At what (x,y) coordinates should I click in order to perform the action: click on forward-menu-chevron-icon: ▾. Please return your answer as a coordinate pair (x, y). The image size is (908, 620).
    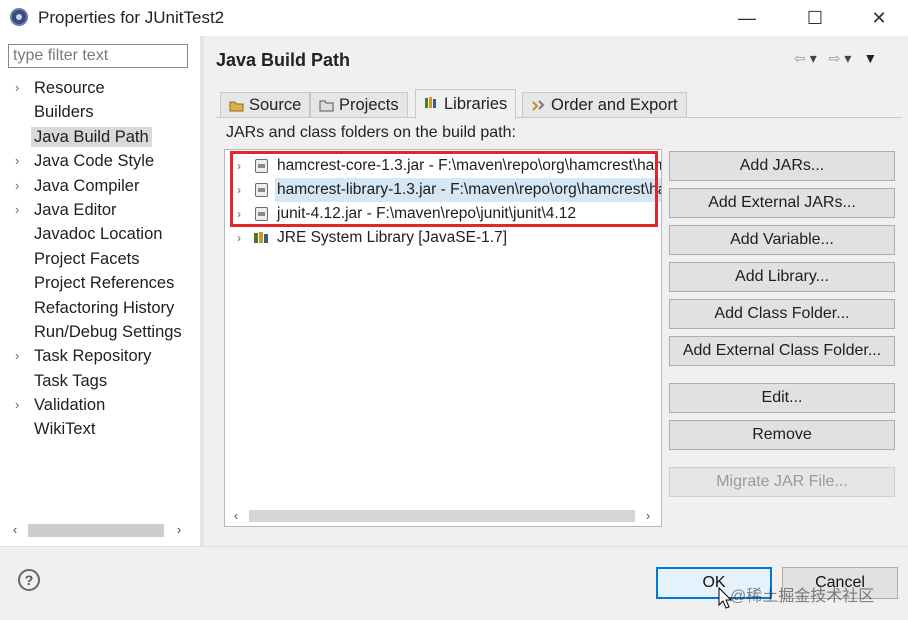
    Looking at the image, I should click on (849, 58).